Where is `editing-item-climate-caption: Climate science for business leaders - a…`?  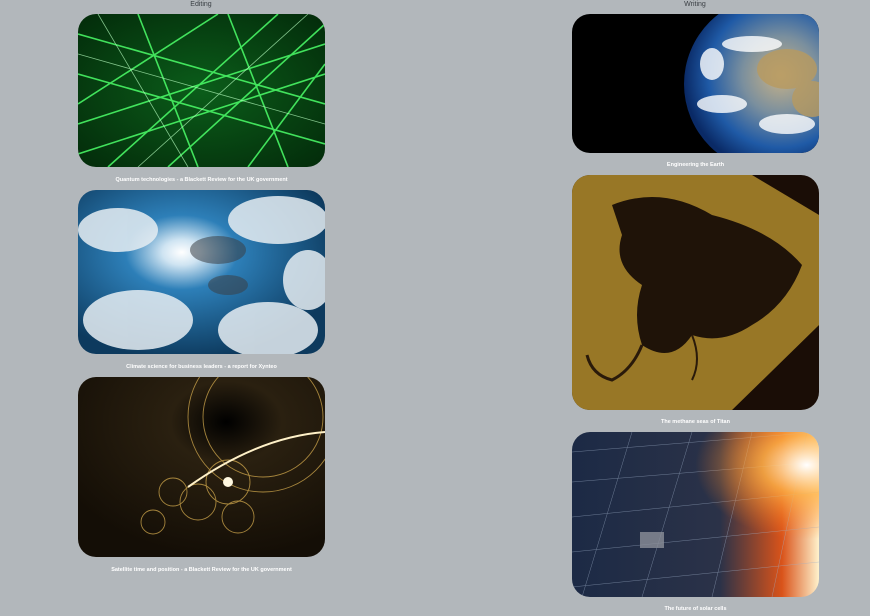 editing-item-climate-caption: Climate science for business leaders - a… is located at coordinates (201, 367).